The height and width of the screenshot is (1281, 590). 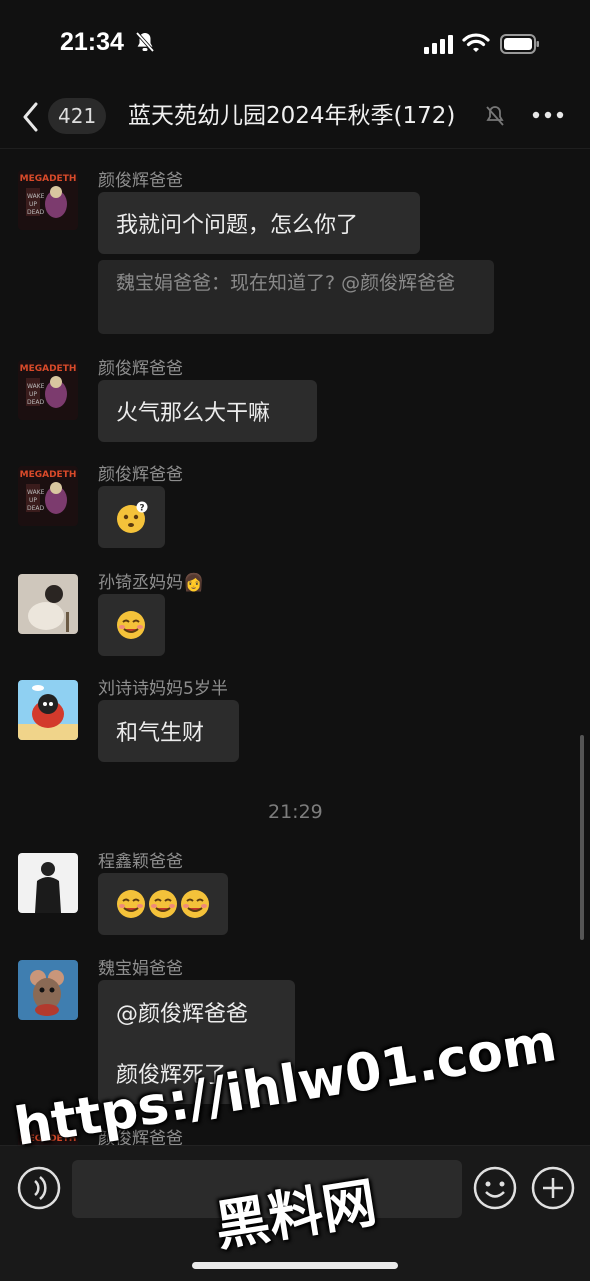 I want to click on emoji-icon, so click(x=495, y=1188).